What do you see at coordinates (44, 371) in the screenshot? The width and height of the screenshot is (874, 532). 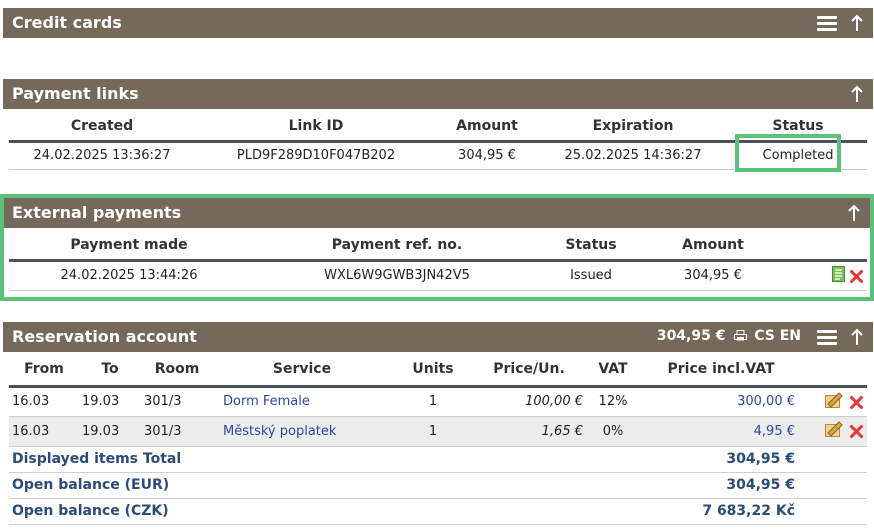 I see `col-from: From` at bounding box center [44, 371].